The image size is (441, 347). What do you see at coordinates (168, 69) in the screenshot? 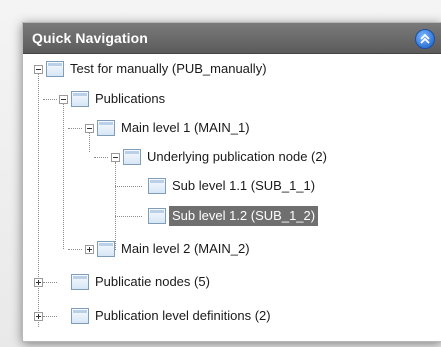
I see `tree-node-test-for-manually: Test for manually (PUB_manually)` at bounding box center [168, 69].